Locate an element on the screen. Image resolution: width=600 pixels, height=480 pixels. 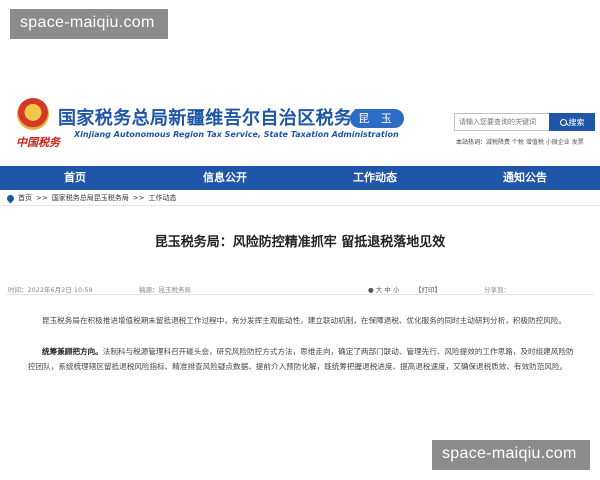
tax-emblem-icon is located at coordinates (33, 114).